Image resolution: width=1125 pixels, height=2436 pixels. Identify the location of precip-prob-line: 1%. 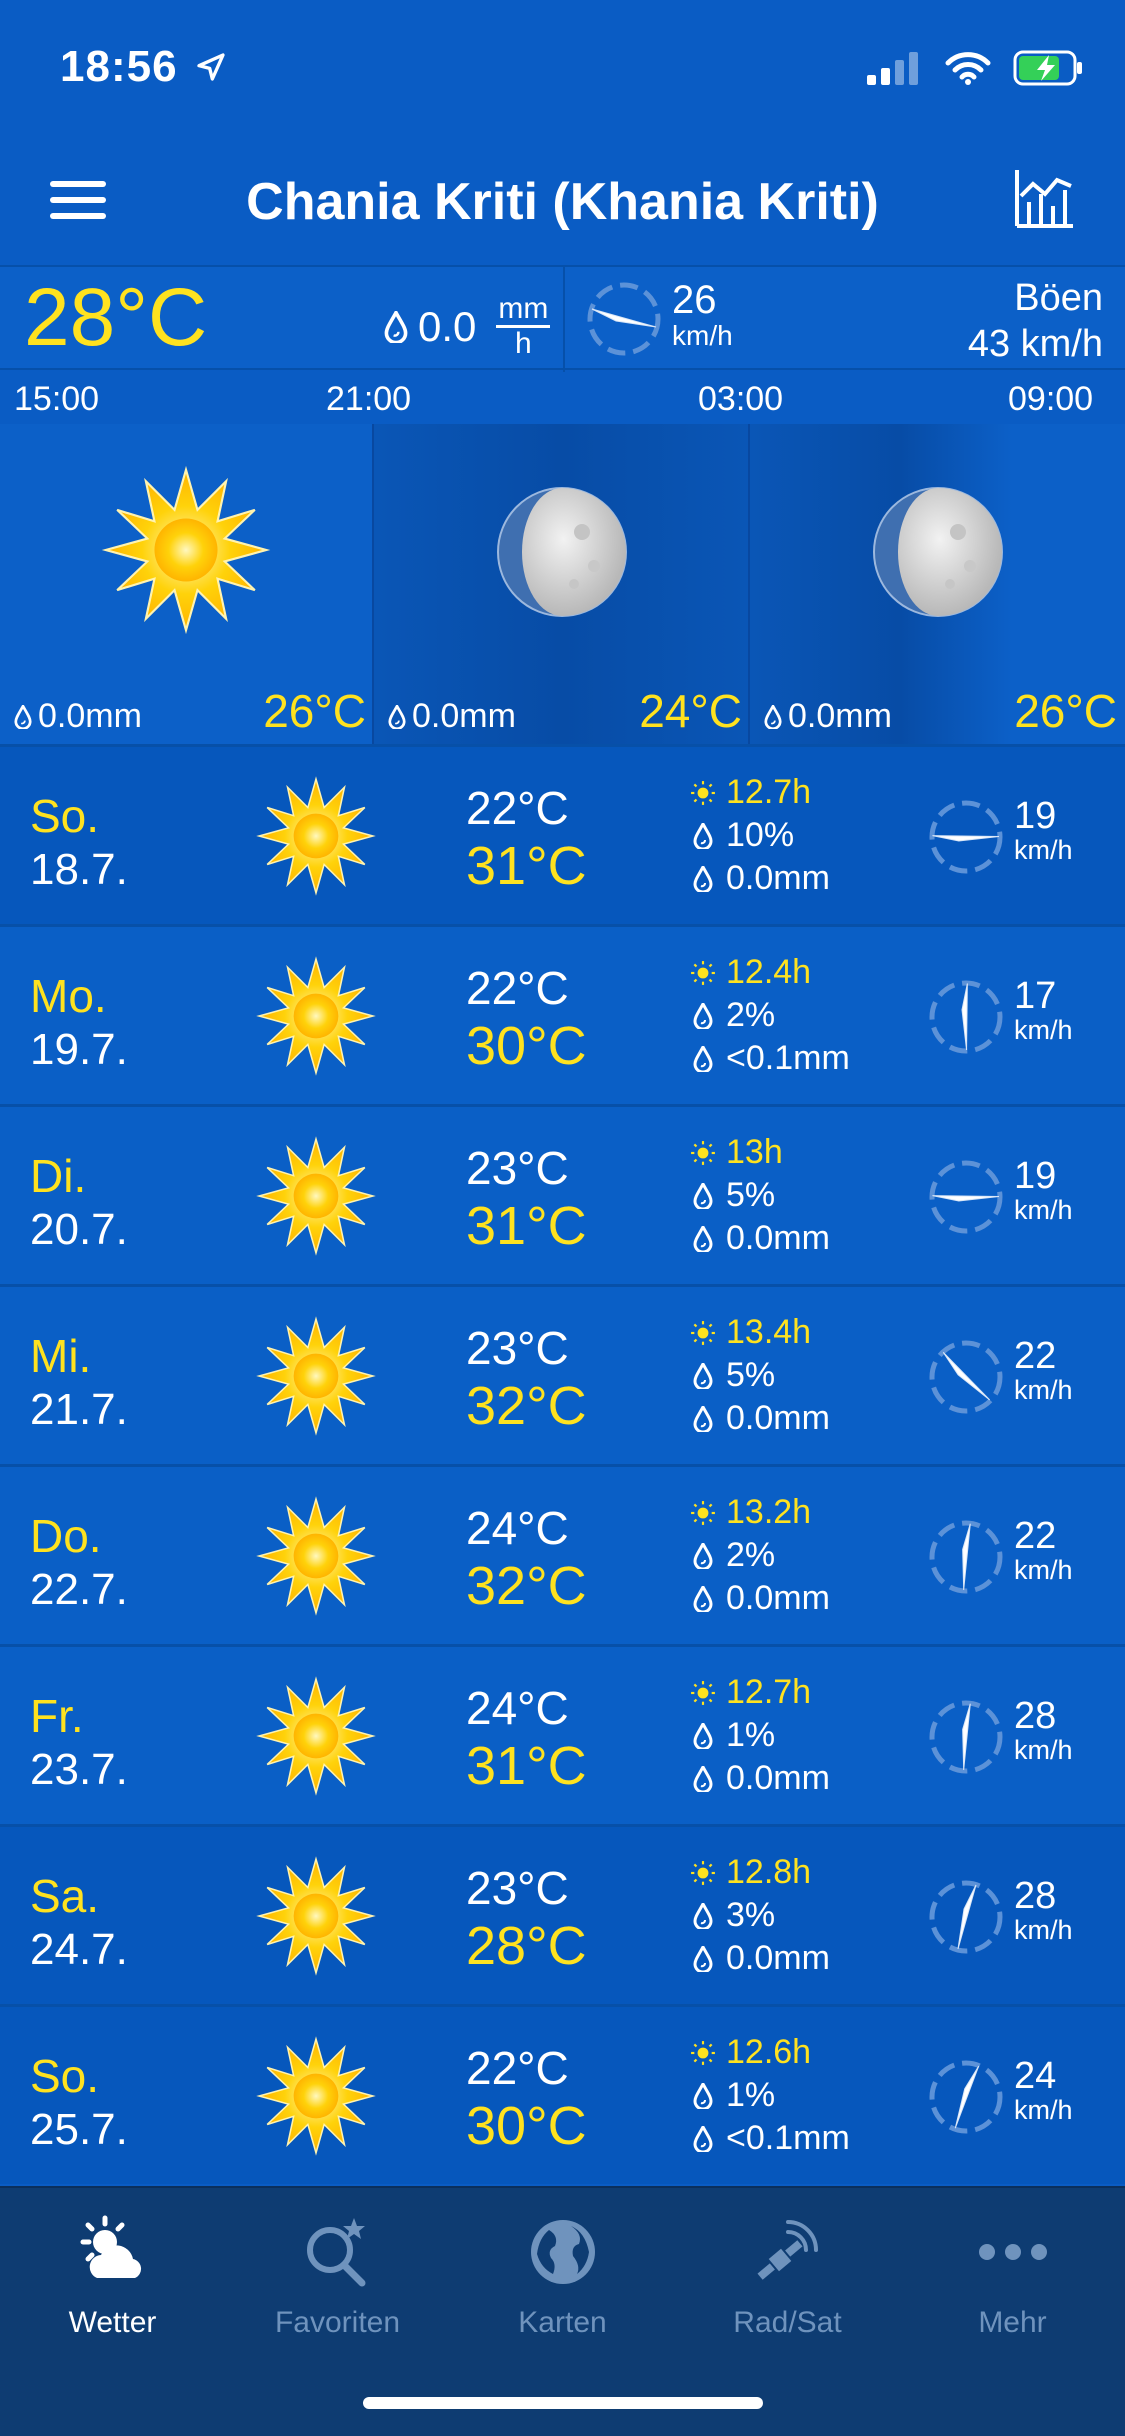
(770, 2095).